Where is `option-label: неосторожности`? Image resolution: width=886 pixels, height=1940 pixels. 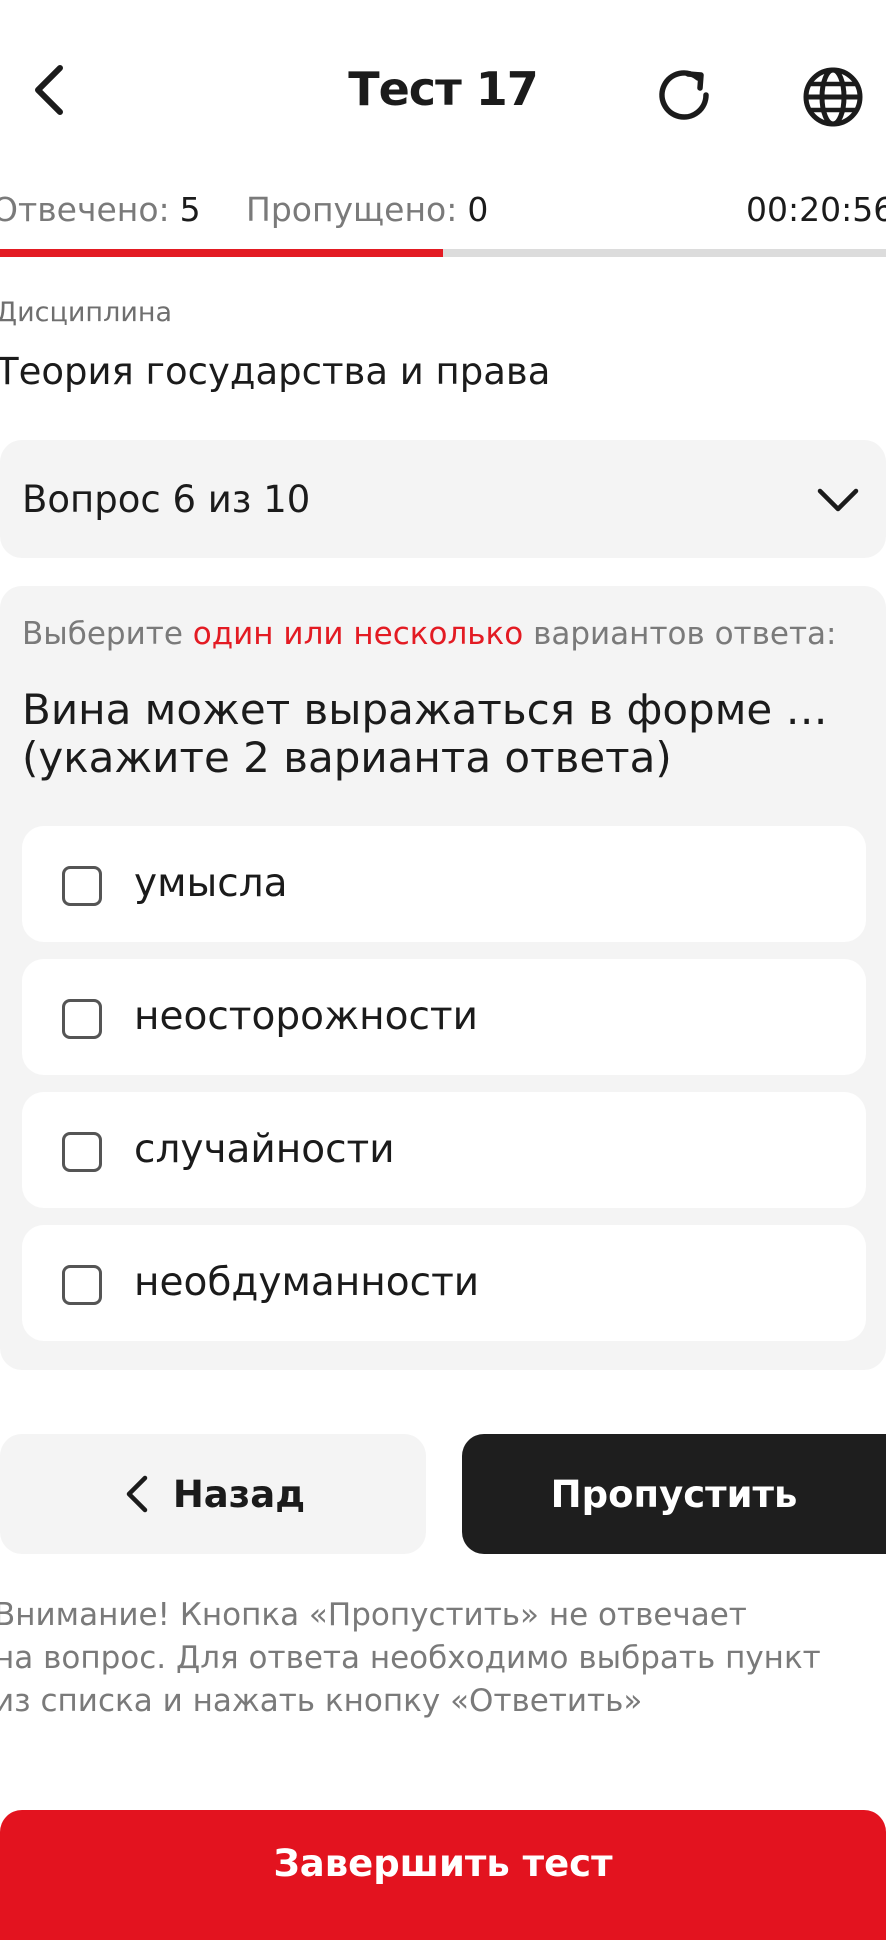 option-label: неосторожности is located at coordinates (306, 1016).